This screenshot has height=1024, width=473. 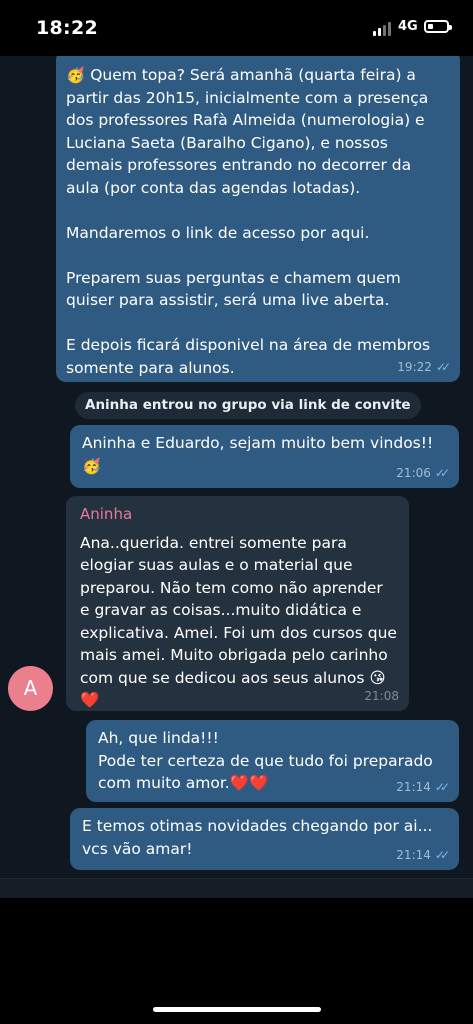 What do you see at coordinates (30, 688) in the screenshot?
I see `avatar: A` at bounding box center [30, 688].